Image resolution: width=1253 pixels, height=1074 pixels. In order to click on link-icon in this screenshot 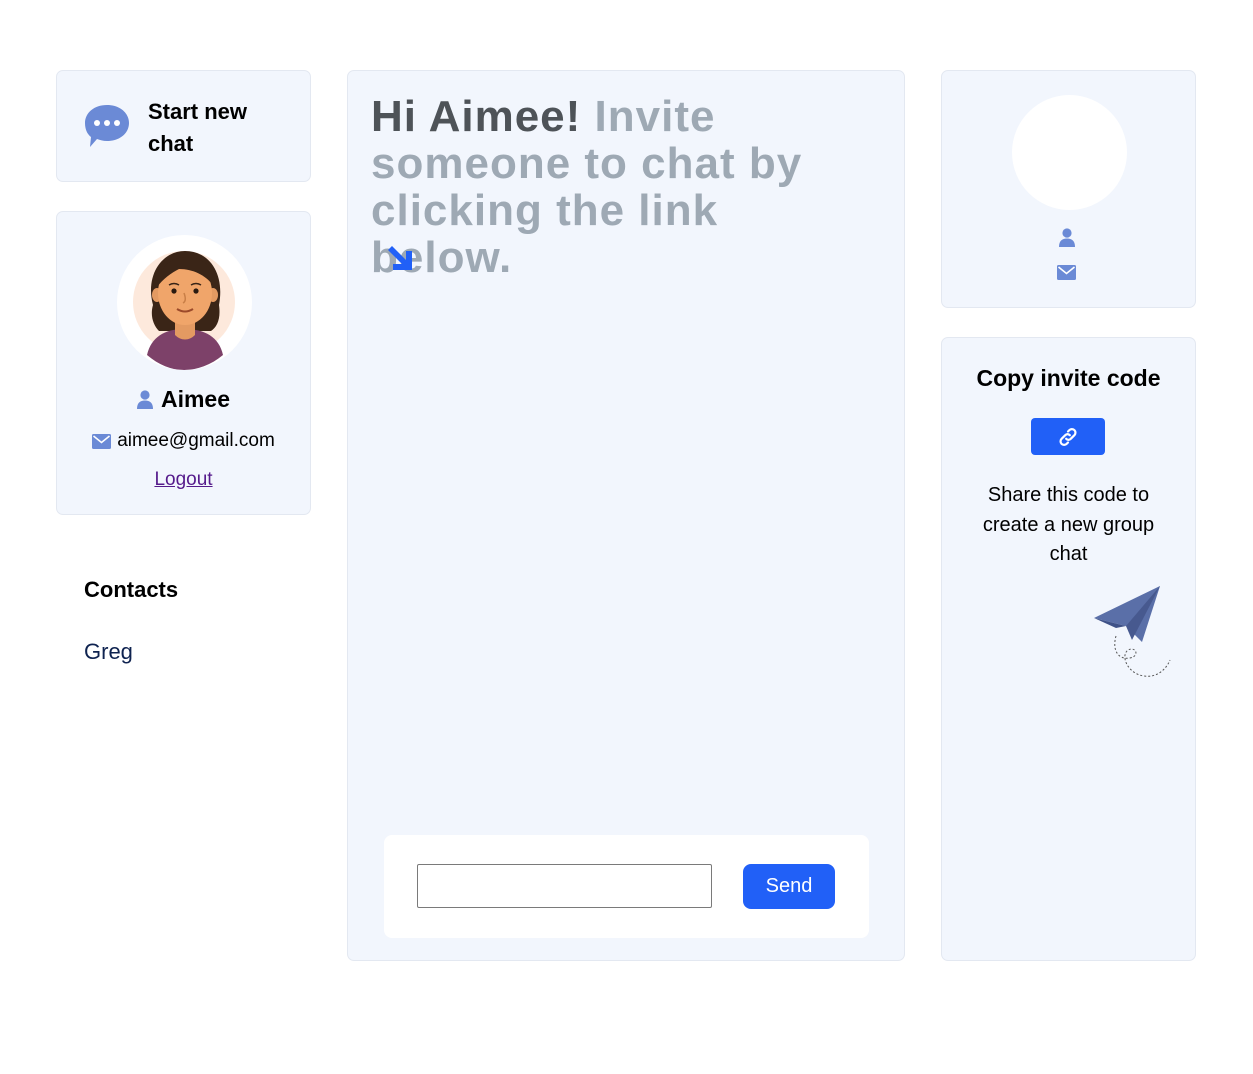, I will do `click(1068, 436)`.